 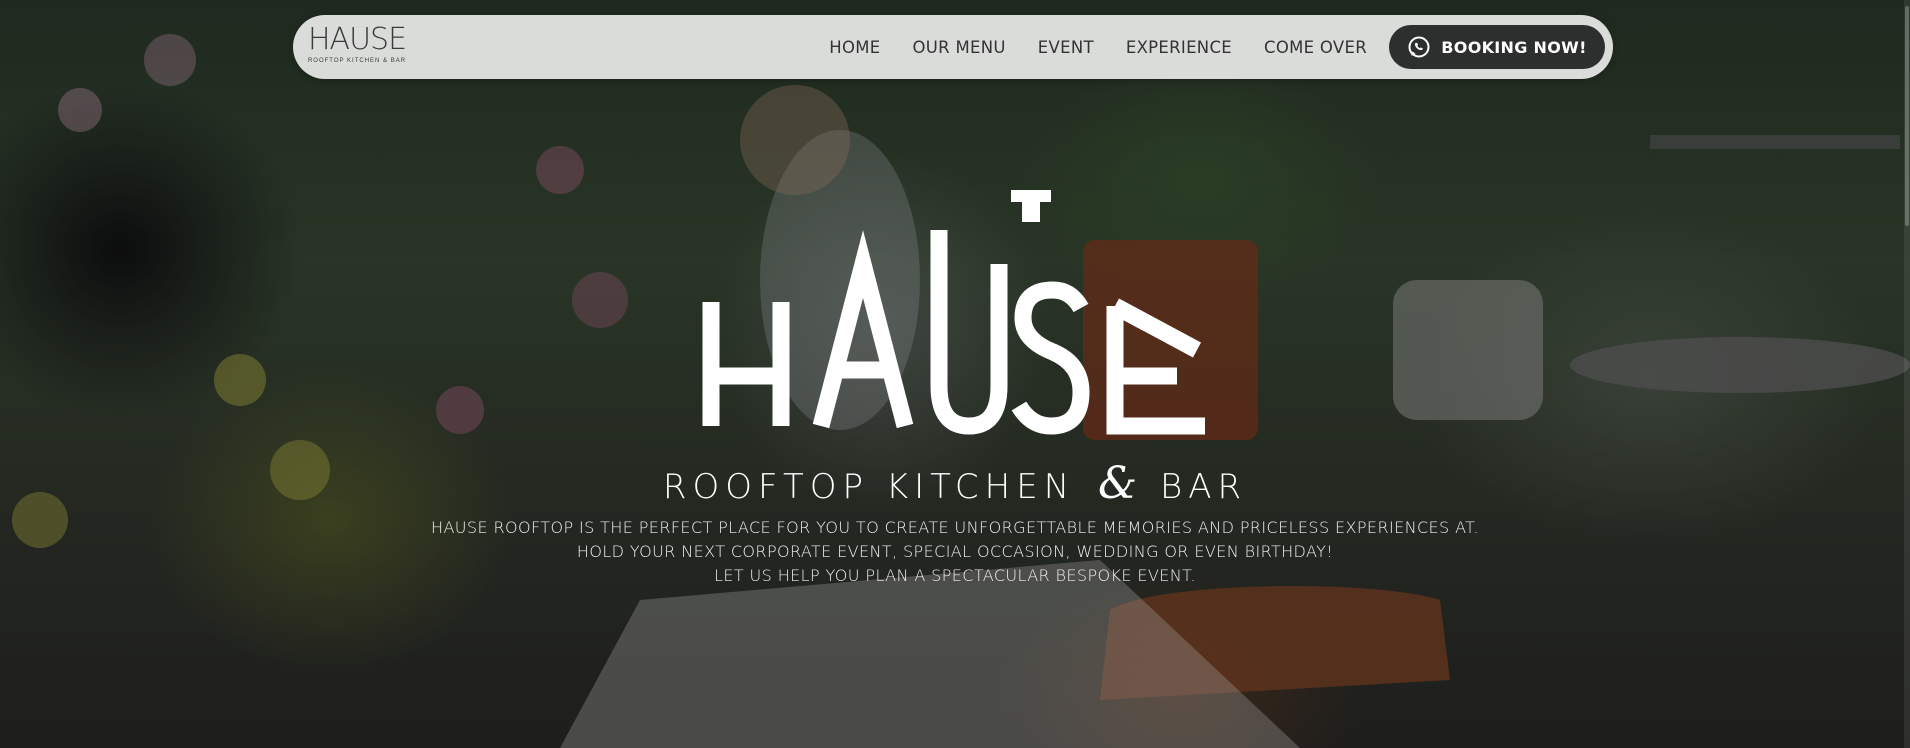 I want to click on nav-logo-wordmark: HAUSE, so click(x=357, y=39).